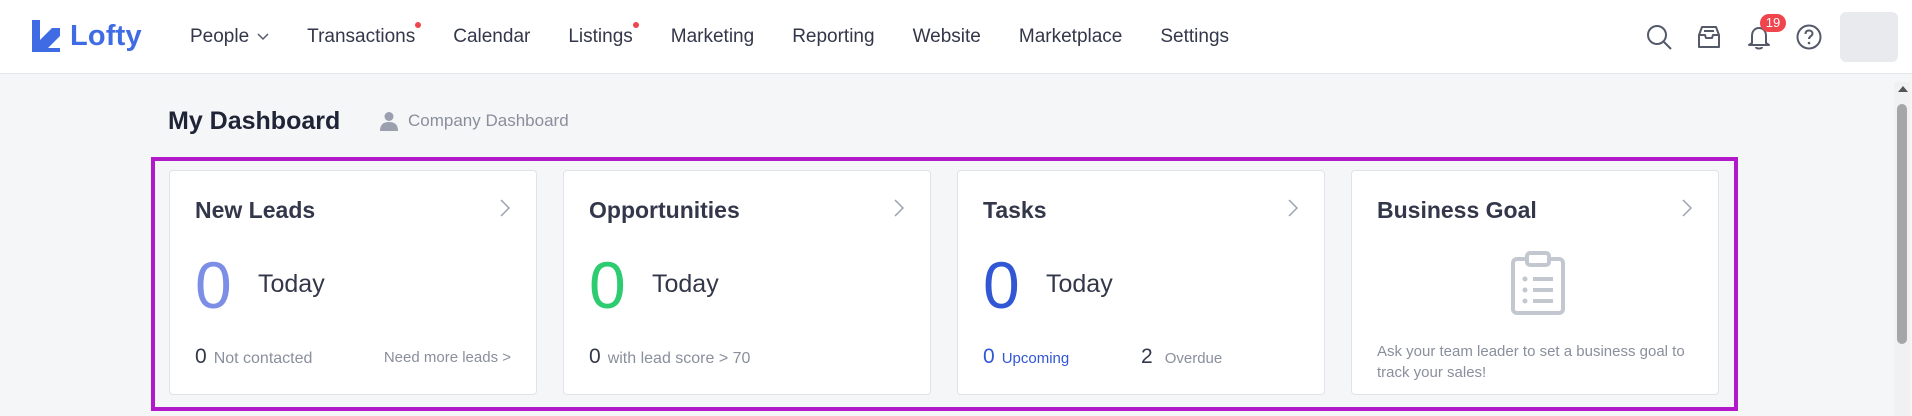 The image size is (1912, 416). What do you see at coordinates (263, 37) in the screenshot?
I see `chevron-down-icon` at bounding box center [263, 37].